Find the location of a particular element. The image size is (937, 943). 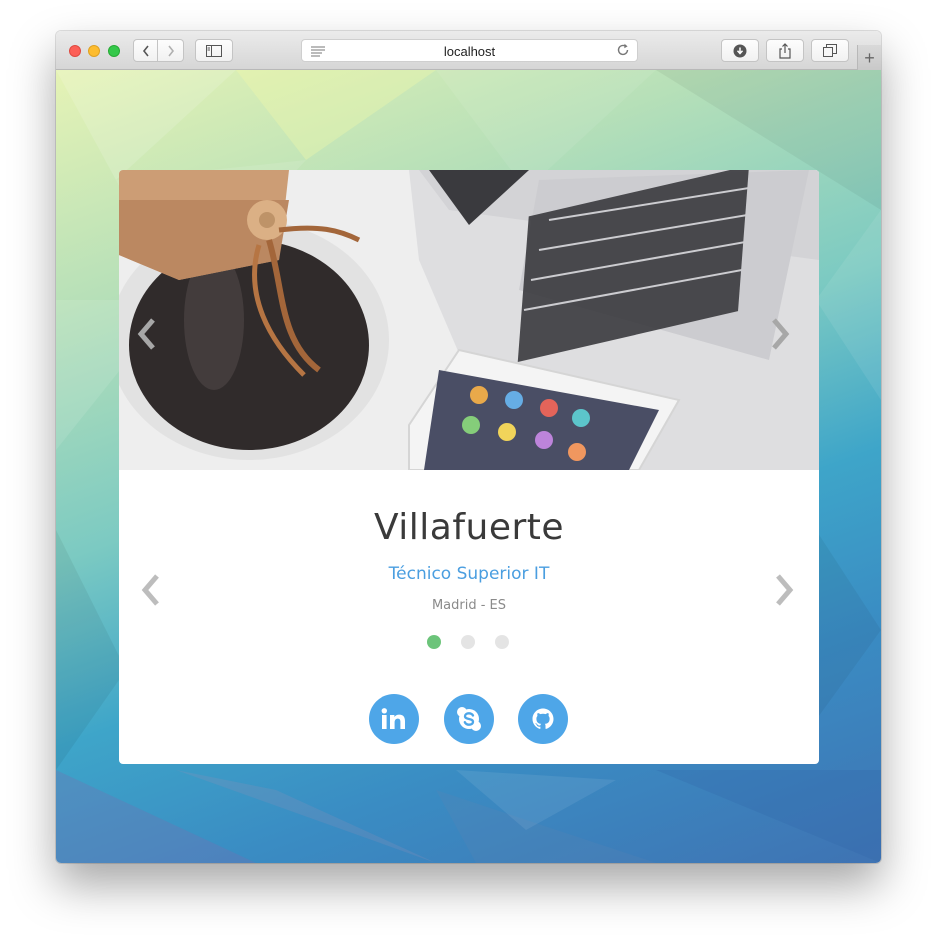

github-button is located at coordinates (543, 719).